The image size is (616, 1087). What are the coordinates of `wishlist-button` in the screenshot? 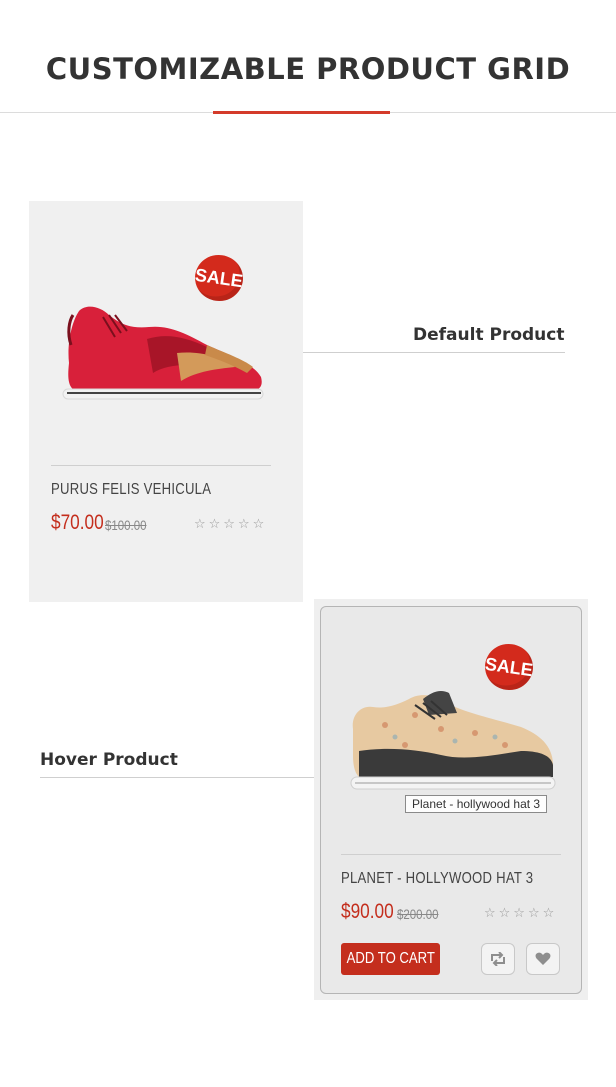 It's located at (543, 959).